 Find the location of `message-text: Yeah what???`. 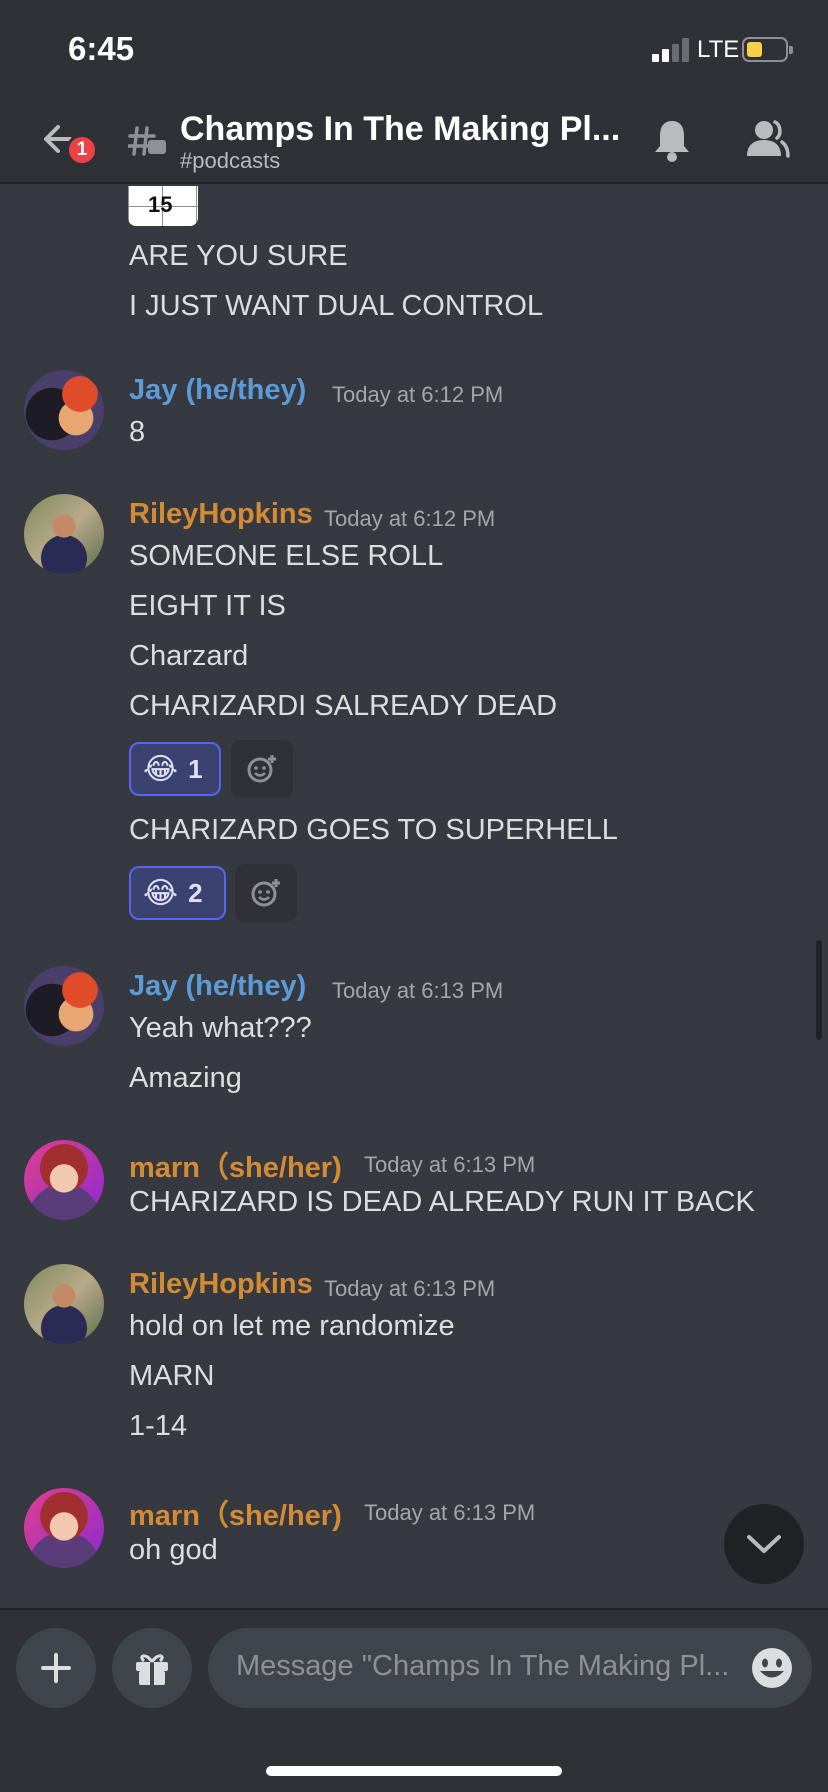

message-text: Yeah what??? is located at coordinates (220, 1028).